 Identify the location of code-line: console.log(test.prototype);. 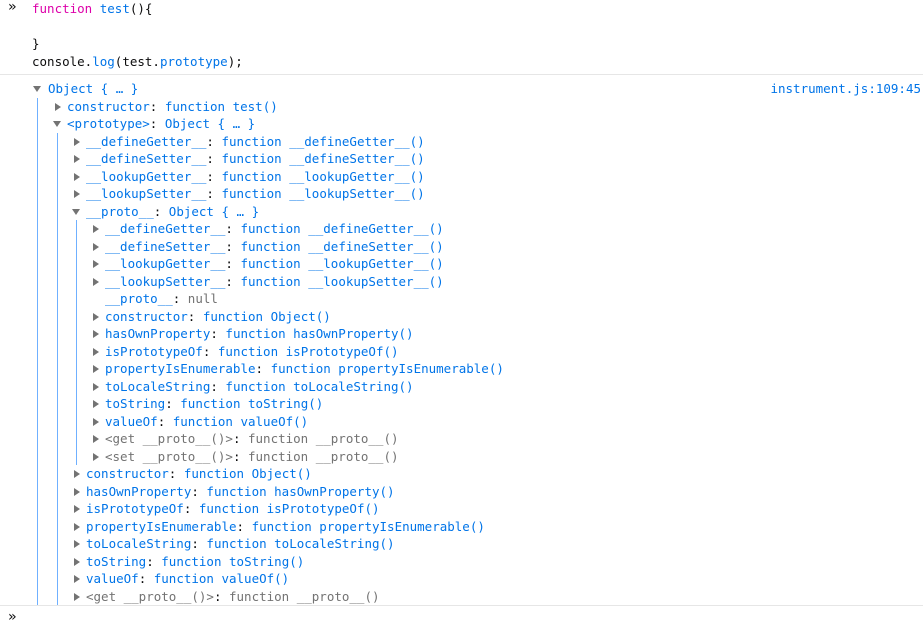
(137, 62).